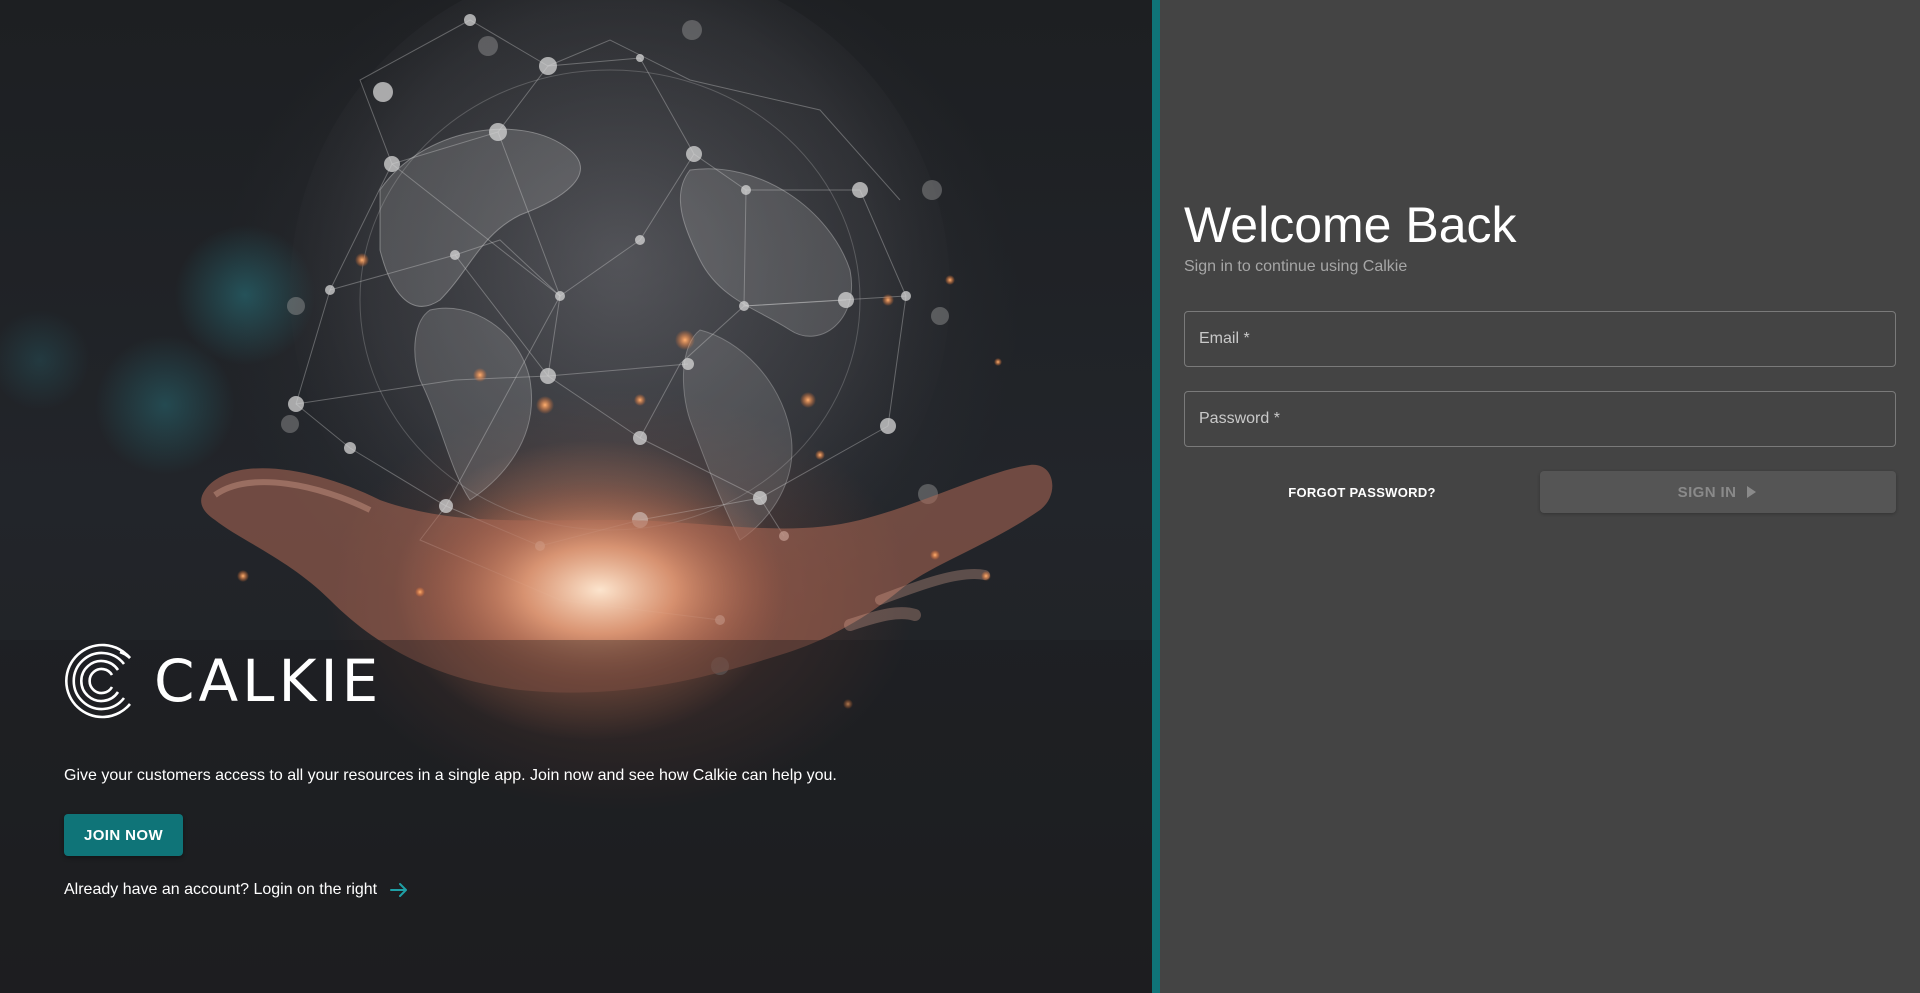 The width and height of the screenshot is (1920, 993). What do you see at coordinates (1707, 492) in the screenshot?
I see `sign-in-label: SIGN IN` at bounding box center [1707, 492].